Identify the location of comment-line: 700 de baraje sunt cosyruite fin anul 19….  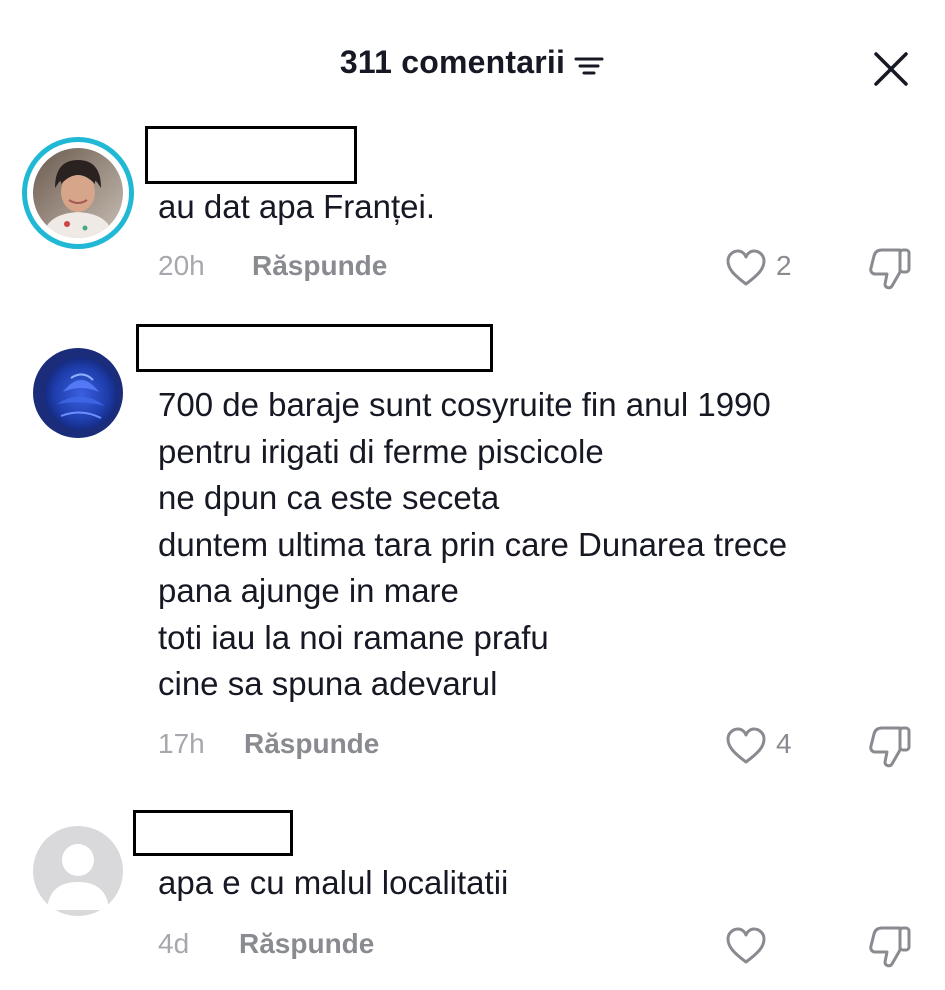
(464, 404).